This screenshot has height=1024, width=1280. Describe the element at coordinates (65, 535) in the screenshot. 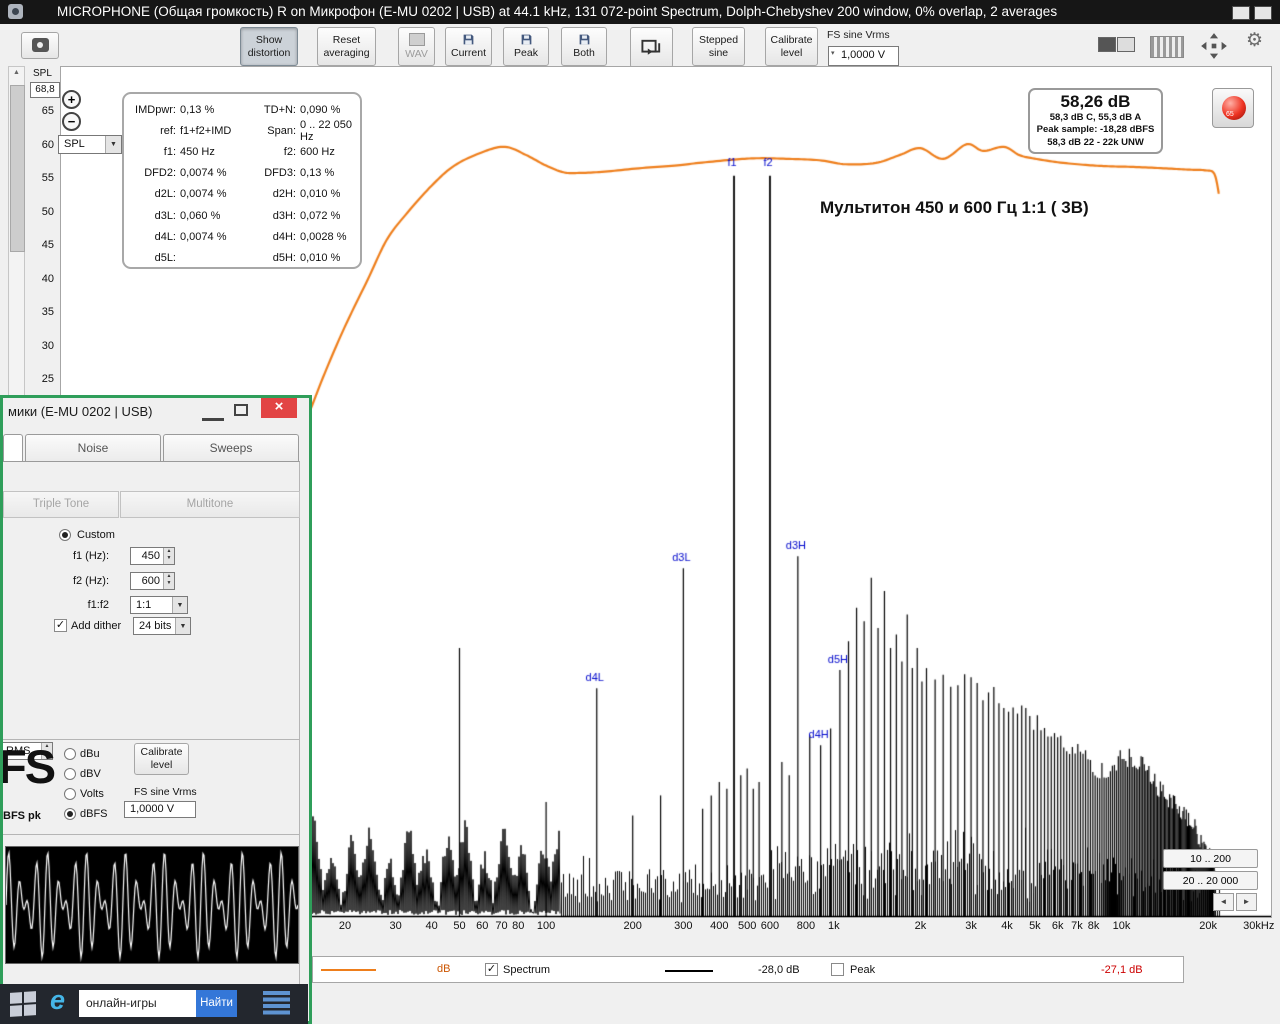

I see `custom-radio` at that location.